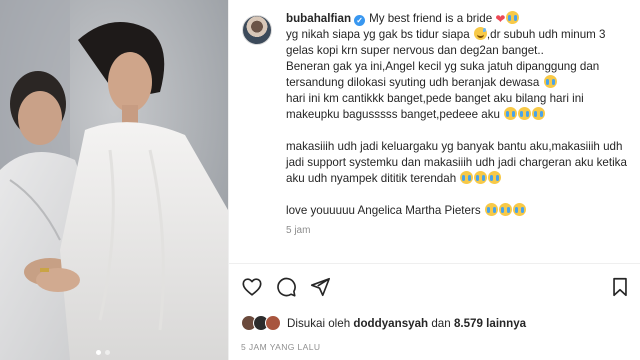 The image size is (640, 360). What do you see at coordinates (253, 288) in the screenshot?
I see `heart-outline-icon` at bounding box center [253, 288].